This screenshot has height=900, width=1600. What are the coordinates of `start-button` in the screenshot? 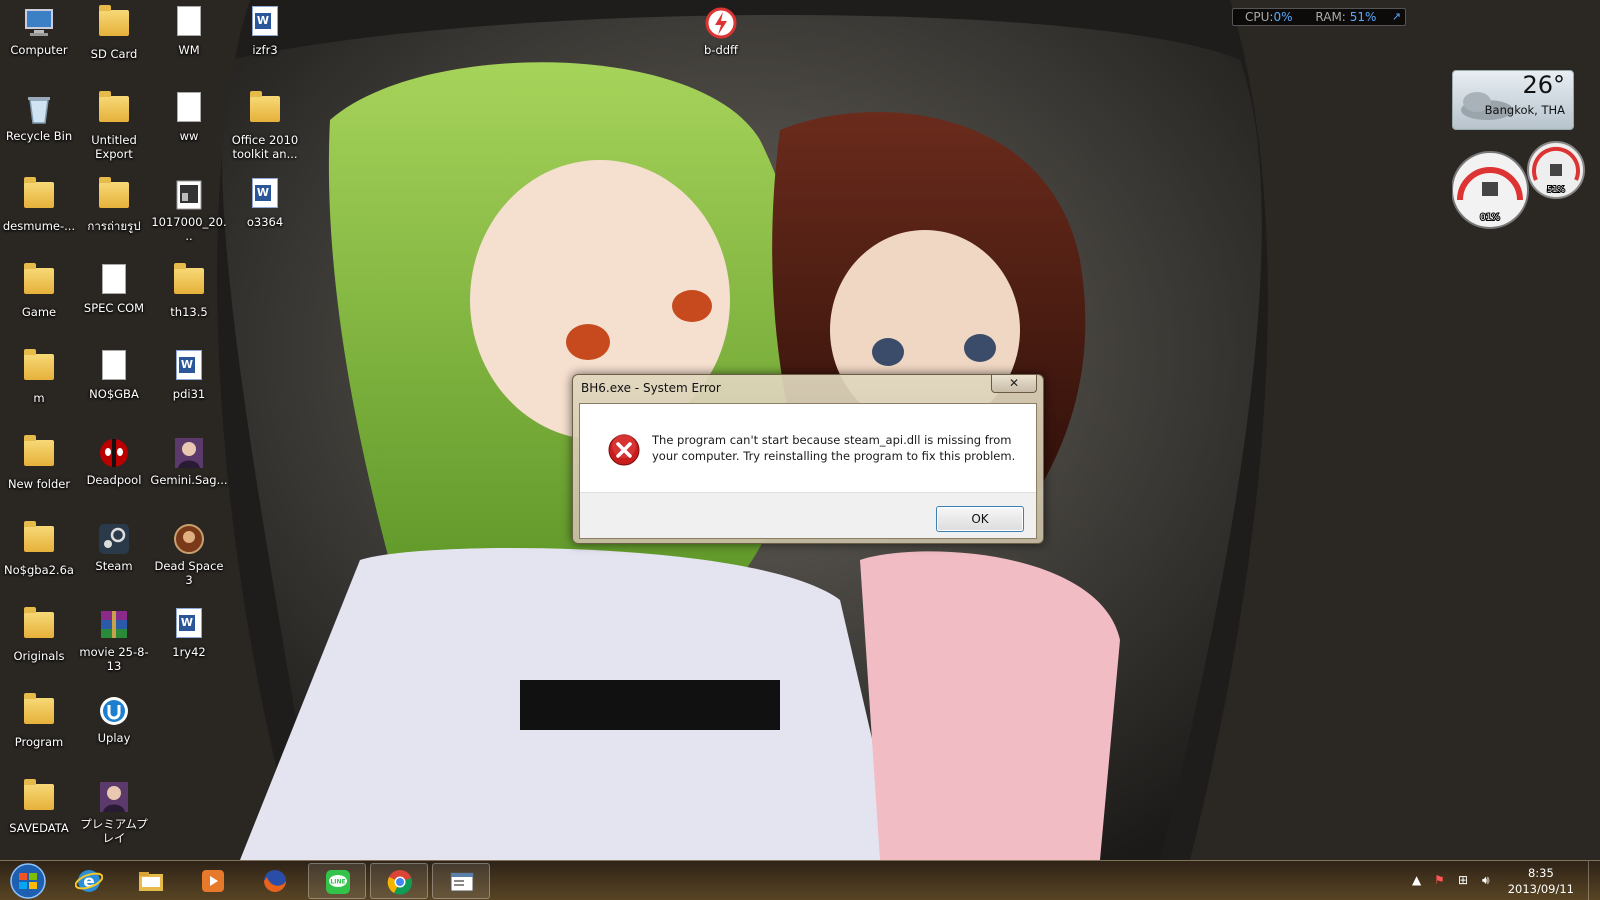 It's located at (28, 881).